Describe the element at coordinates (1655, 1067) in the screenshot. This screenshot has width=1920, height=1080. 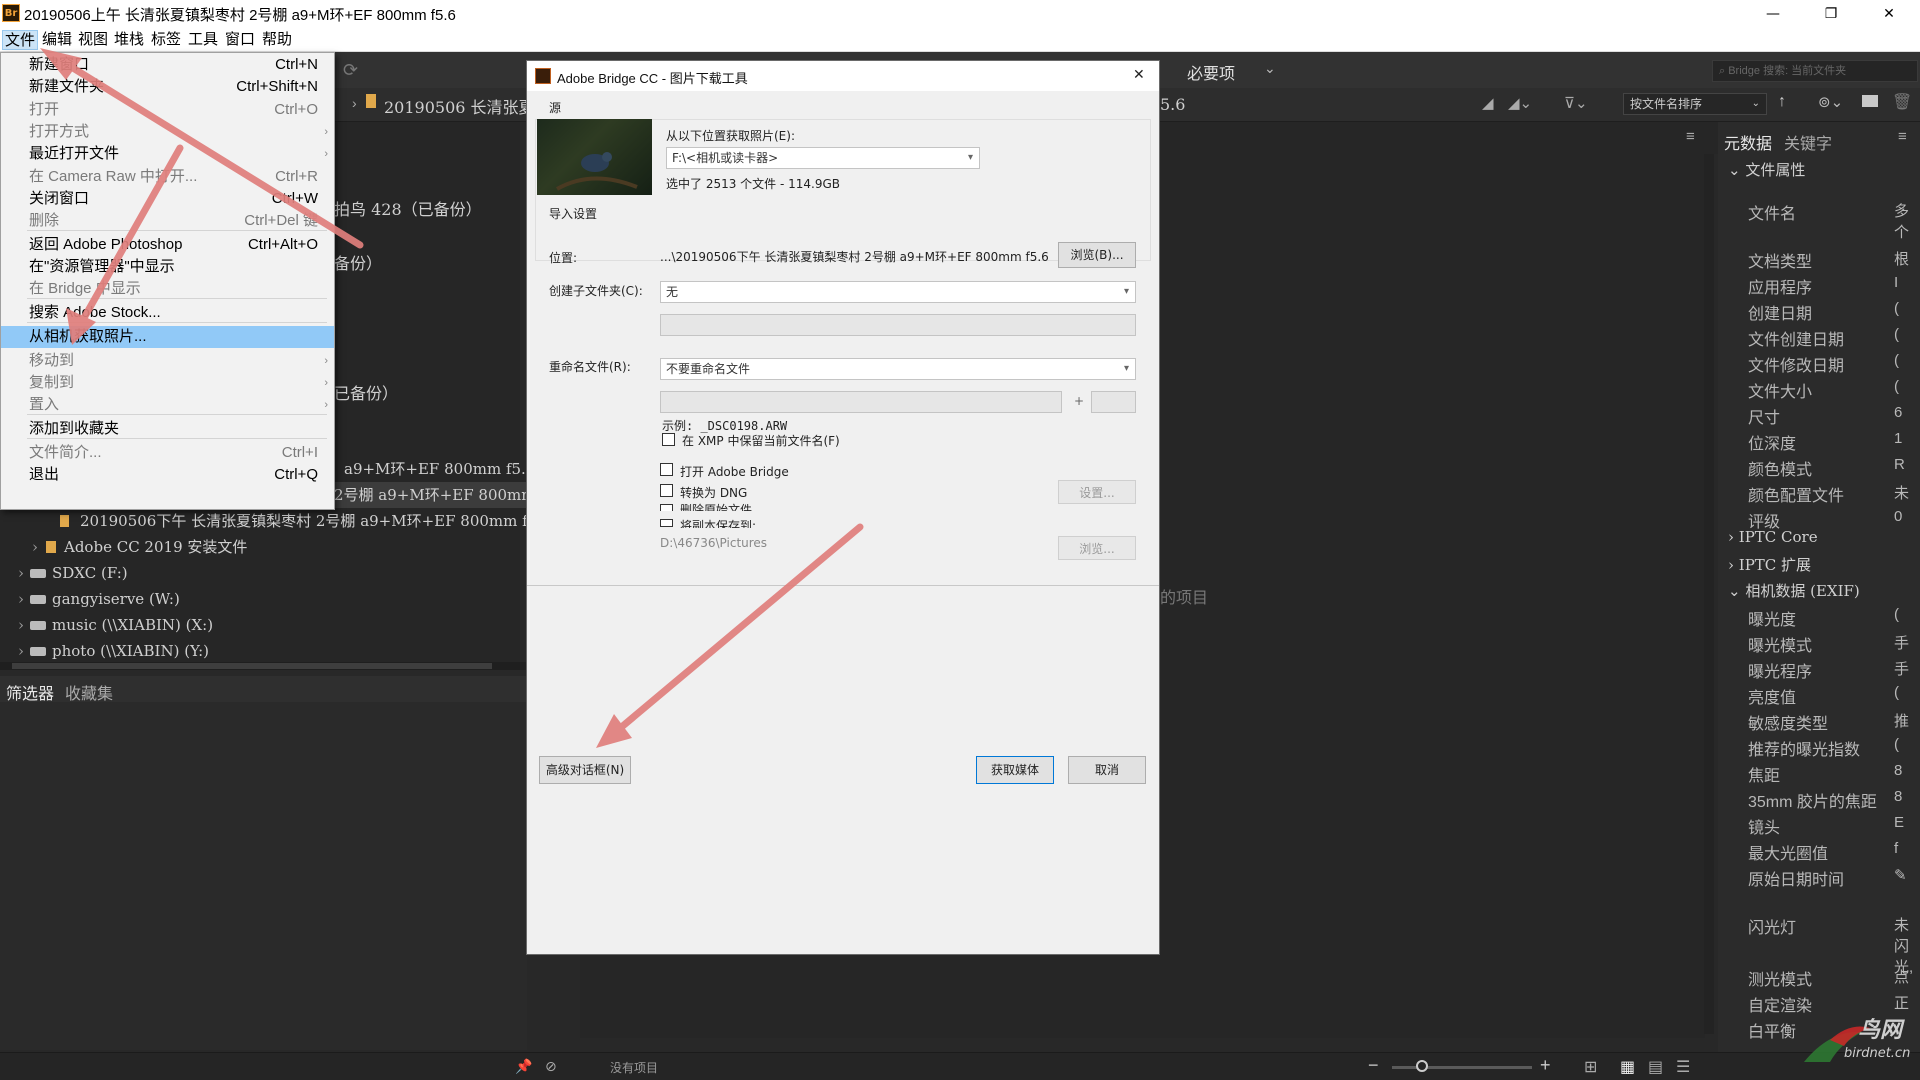
I see `view-details-icon: ▤` at that location.